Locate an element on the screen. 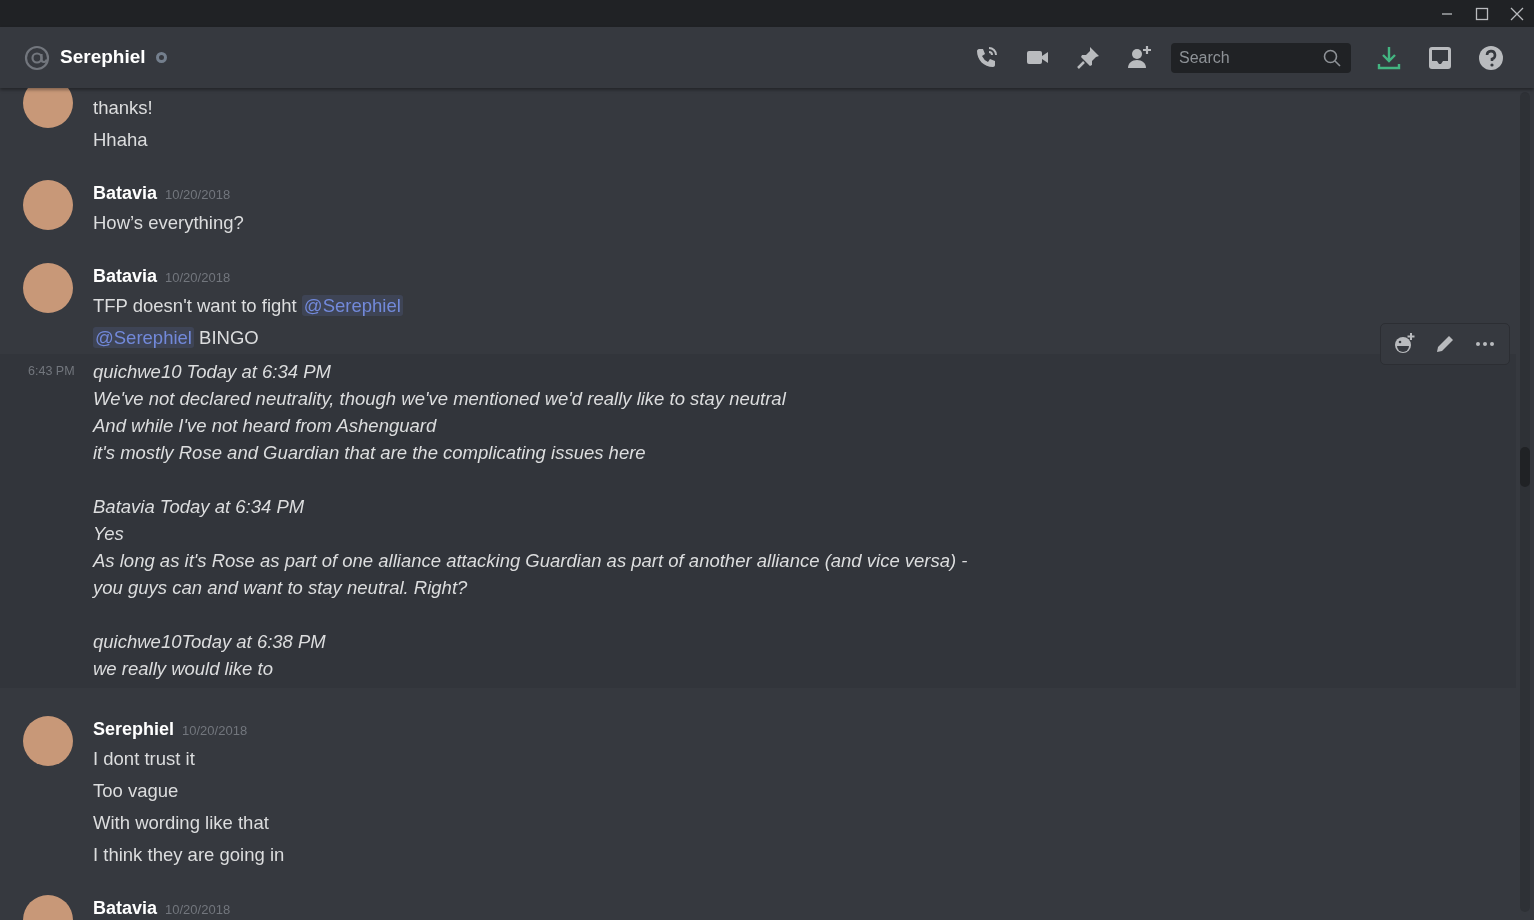 The width and height of the screenshot is (1534, 920). message-text: Batavia Today at 6:34 PM is located at coordinates (199, 506).